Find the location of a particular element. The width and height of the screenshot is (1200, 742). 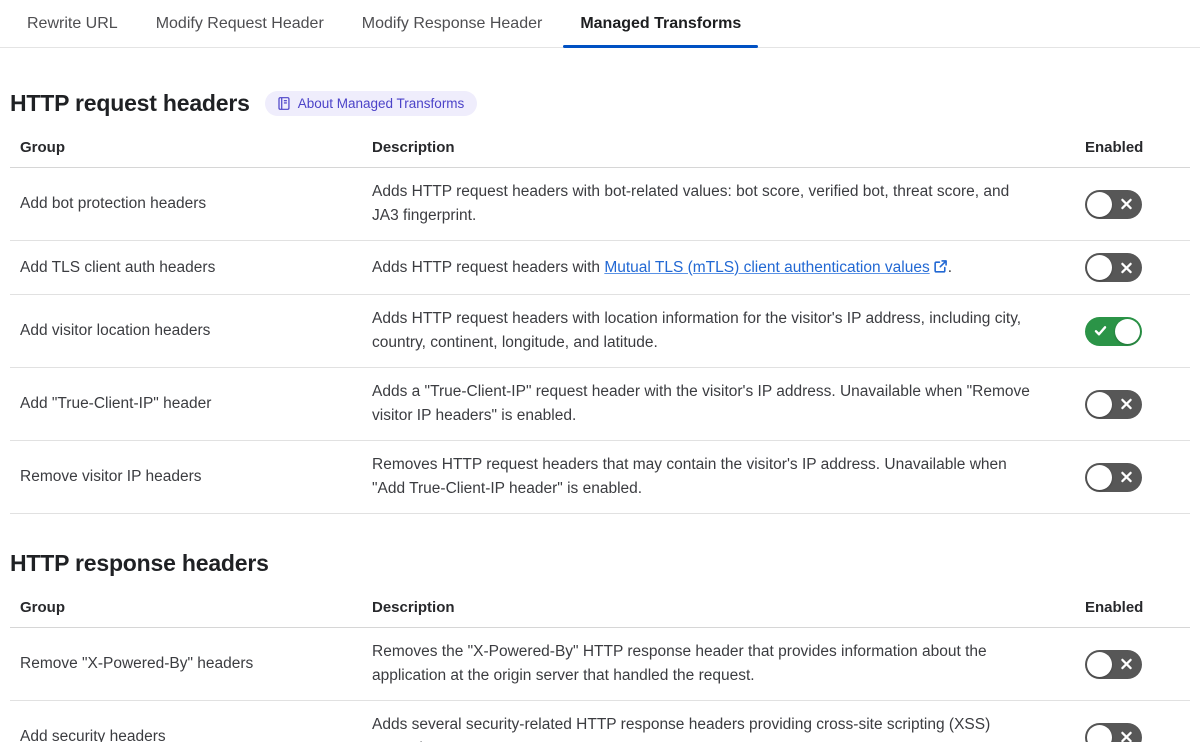

description-text: Adds HTTP request headers with is located at coordinates (488, 267).